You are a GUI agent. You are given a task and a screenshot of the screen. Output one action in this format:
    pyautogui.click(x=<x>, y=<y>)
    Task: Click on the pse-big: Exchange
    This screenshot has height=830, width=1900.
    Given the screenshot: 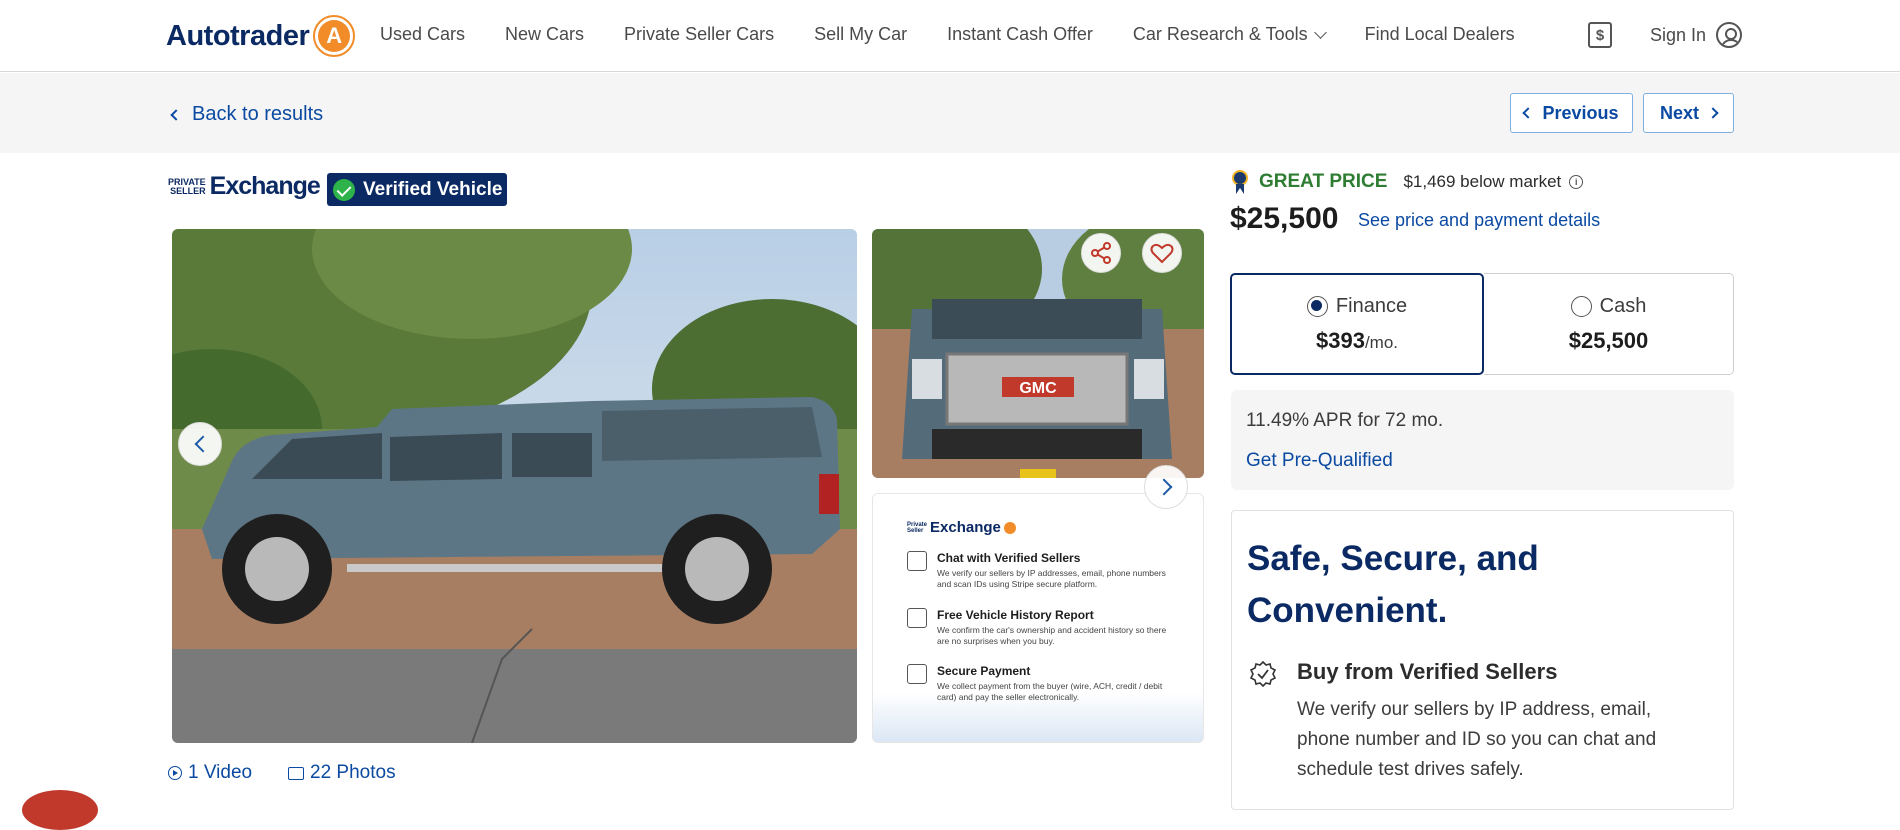 What is the action you would take?
    pyautogui.click(x=265, y=186)
    